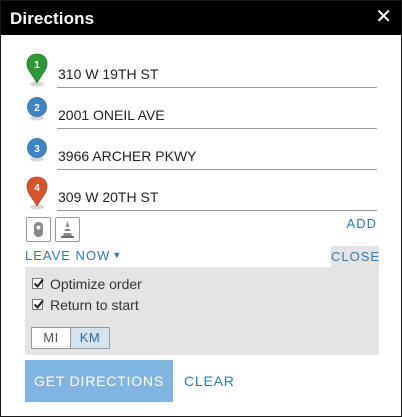 Image resolution: width=402 pixels, height=417 pixels. What do you see at coordinates (37, 108) in the screenshot?
I see `stop-number: 2` at bounding box center [37, 108].